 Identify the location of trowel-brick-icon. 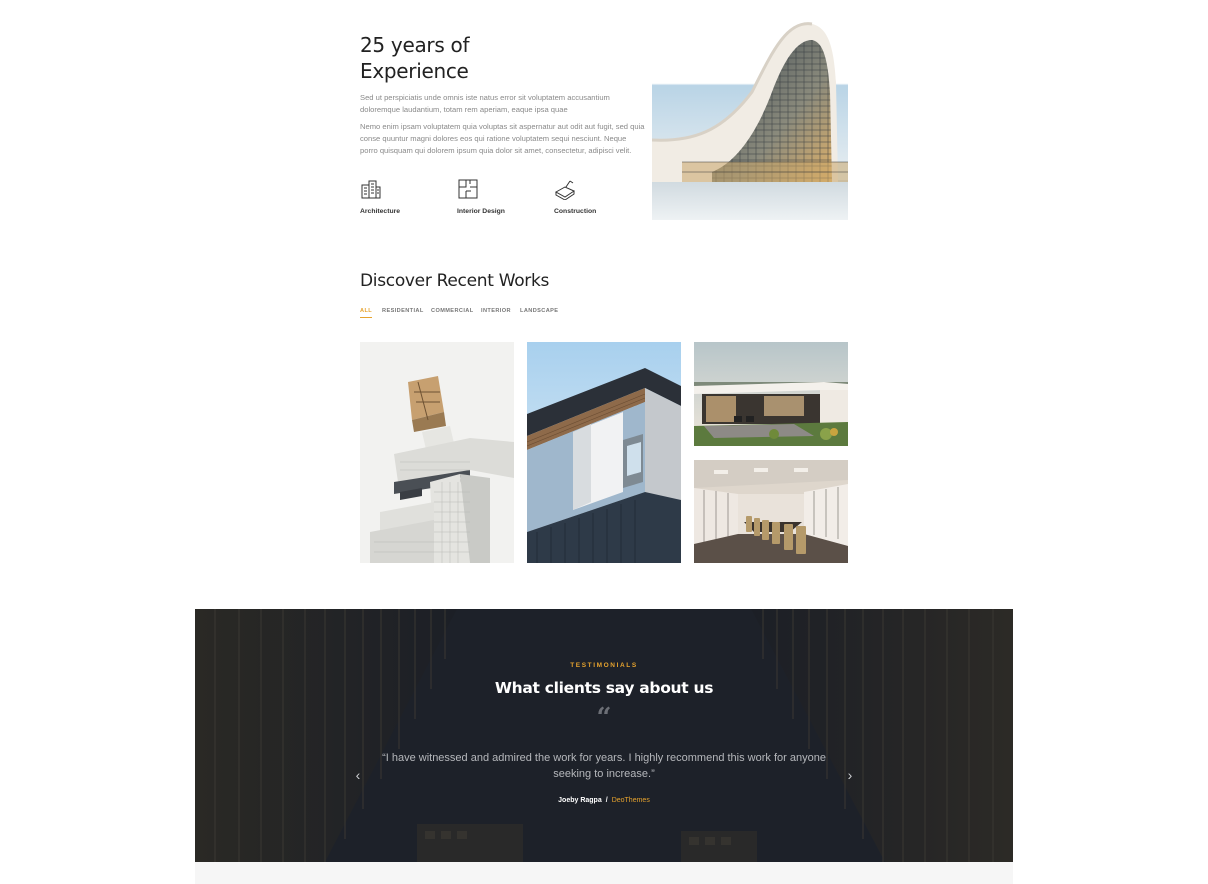
(565, 190).